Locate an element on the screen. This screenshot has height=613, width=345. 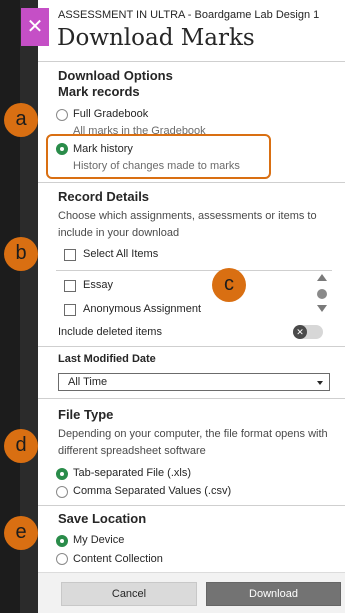
content-collection-radio is located at coordinates (62, 559).